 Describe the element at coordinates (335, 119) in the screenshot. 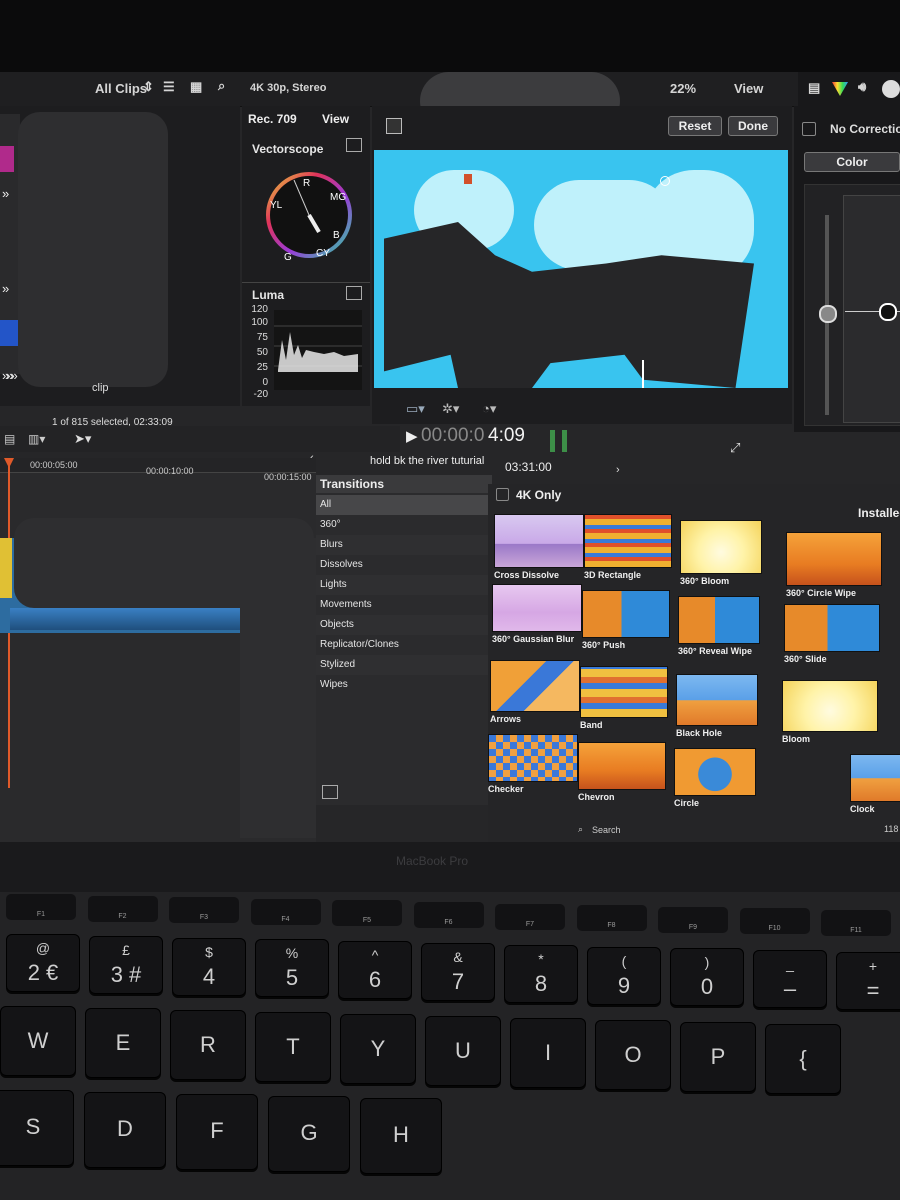

I see `scopes-view-menu: View` at that location.